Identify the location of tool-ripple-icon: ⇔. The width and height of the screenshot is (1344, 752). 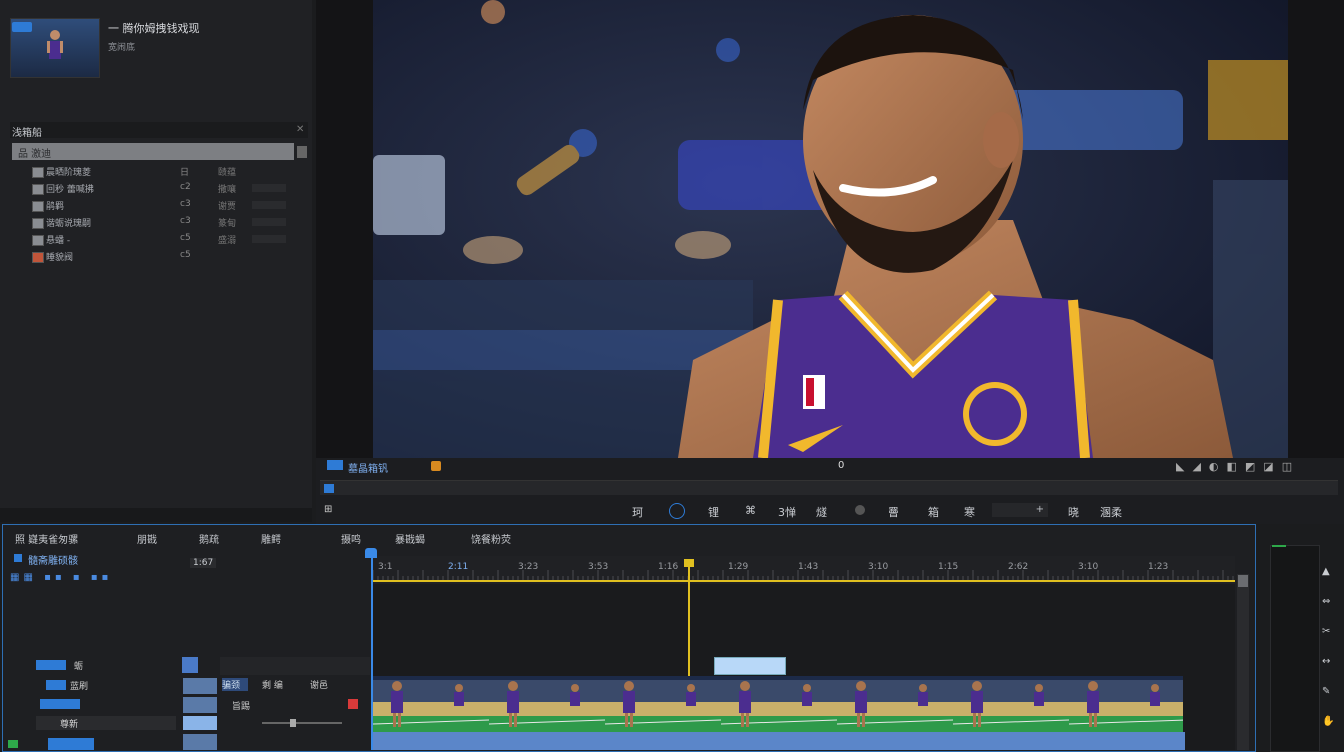
(1329, 602).